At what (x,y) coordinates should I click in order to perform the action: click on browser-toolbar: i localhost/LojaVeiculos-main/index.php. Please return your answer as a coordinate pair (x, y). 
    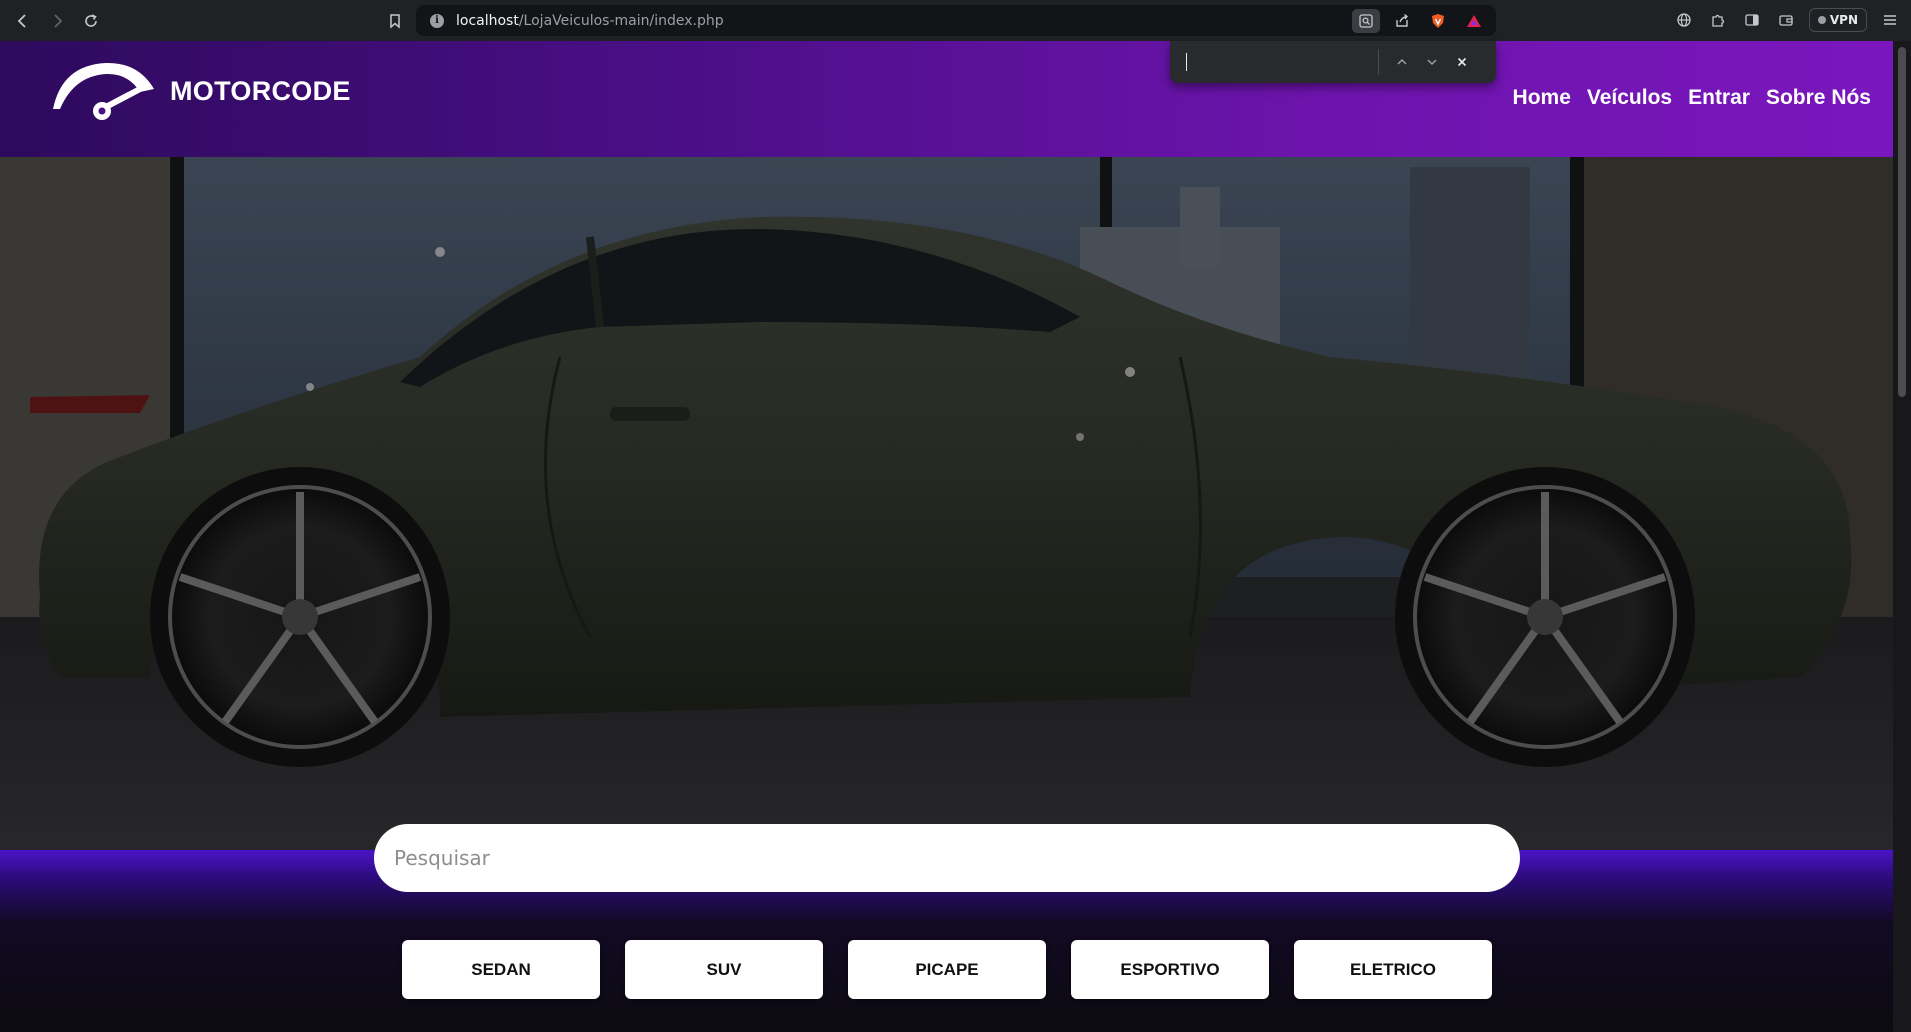
    Looking at the image, I should click on (955, 20).